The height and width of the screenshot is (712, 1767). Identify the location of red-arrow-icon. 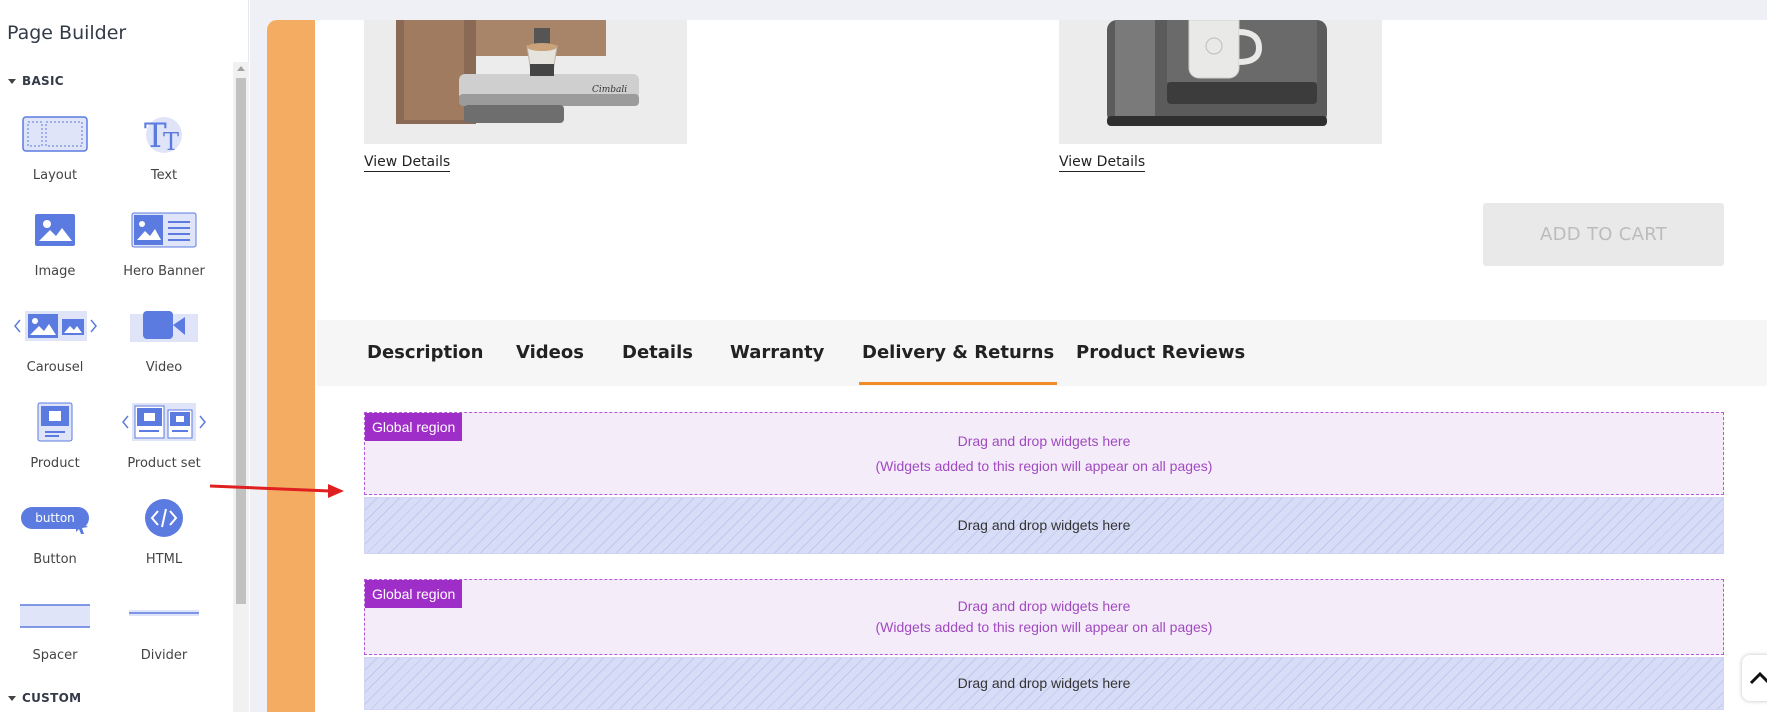
(276, 491).